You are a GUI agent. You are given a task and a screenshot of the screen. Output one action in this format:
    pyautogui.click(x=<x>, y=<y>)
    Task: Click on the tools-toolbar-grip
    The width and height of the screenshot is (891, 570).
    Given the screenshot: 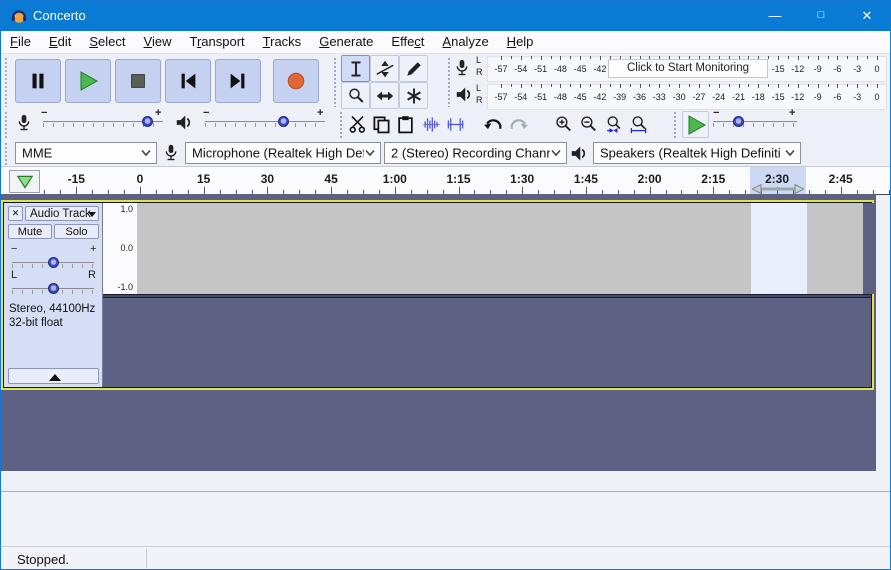 What is the action you would take?
    pyautogui.click(x=335, y=82)
    